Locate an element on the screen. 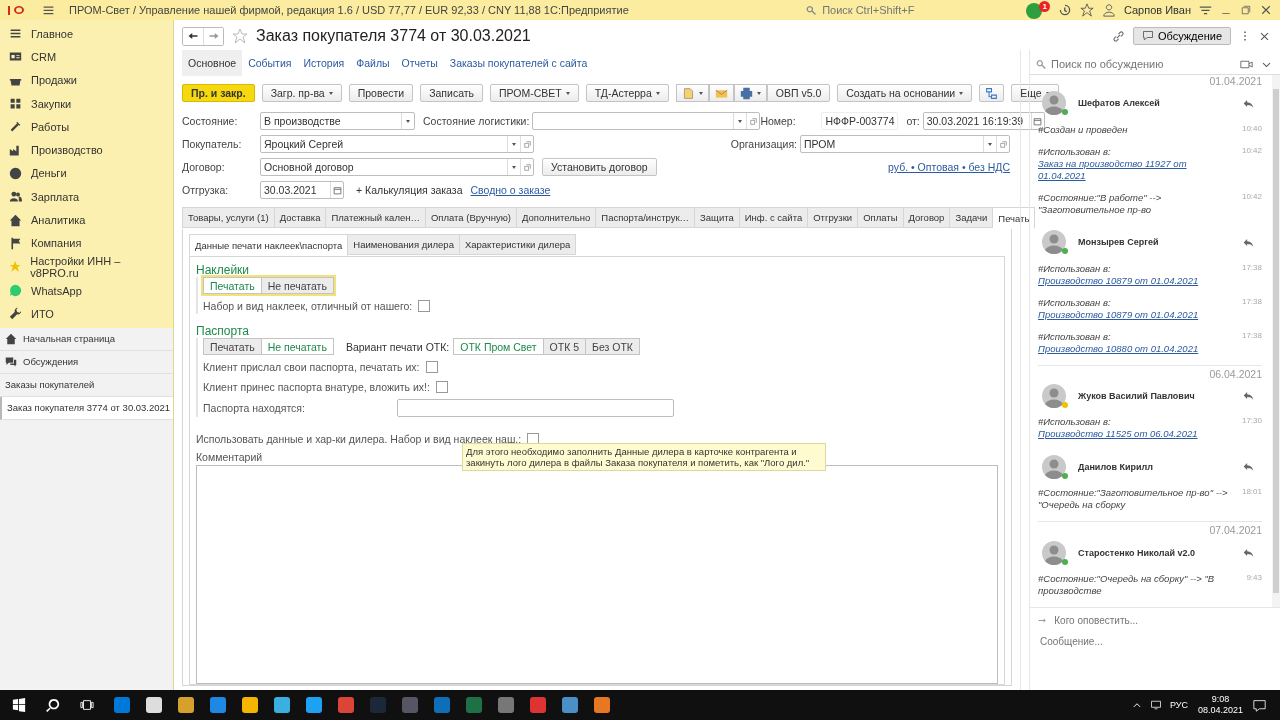  open-window-item: Заказ покупателя 3774 от 30.03.2021 is located at coordinates (86, 408).